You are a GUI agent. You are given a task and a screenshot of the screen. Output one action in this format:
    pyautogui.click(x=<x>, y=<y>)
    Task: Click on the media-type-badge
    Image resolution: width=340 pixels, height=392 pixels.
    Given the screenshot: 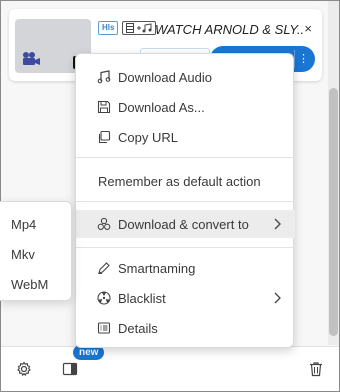 What is the action you would take?
    pyautogui.click(x=139, y=28)
    